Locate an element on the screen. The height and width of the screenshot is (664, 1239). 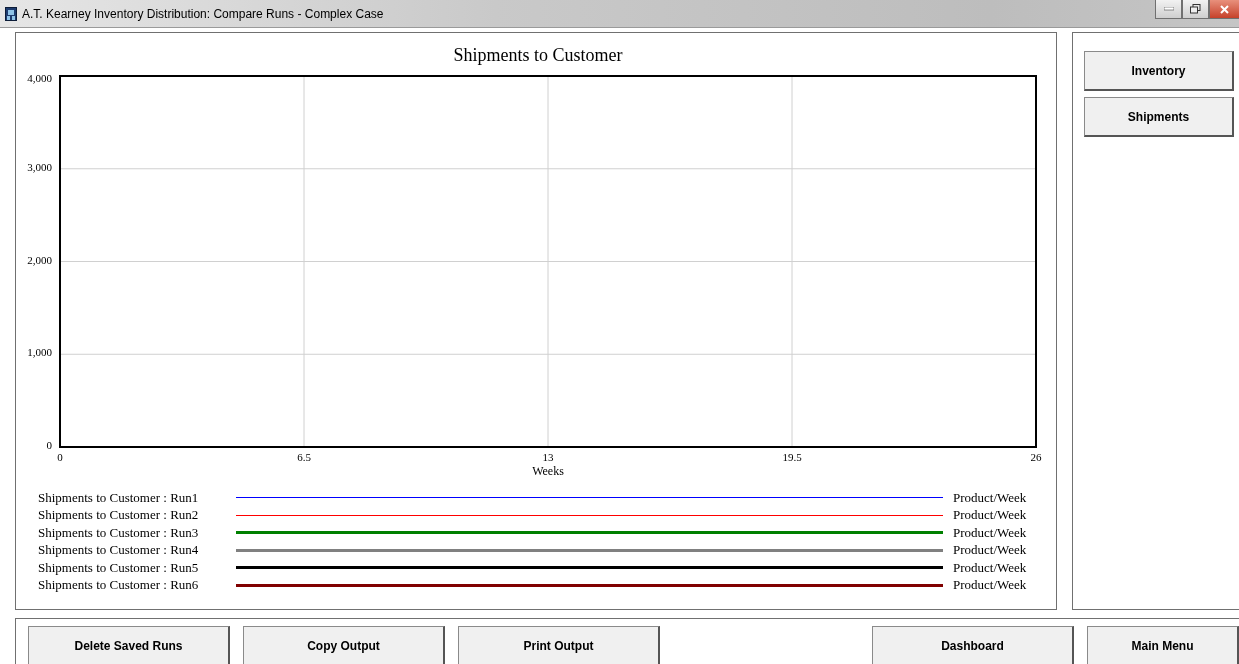
x-tick-label: 6.5 is located at coordinates (304, 457).